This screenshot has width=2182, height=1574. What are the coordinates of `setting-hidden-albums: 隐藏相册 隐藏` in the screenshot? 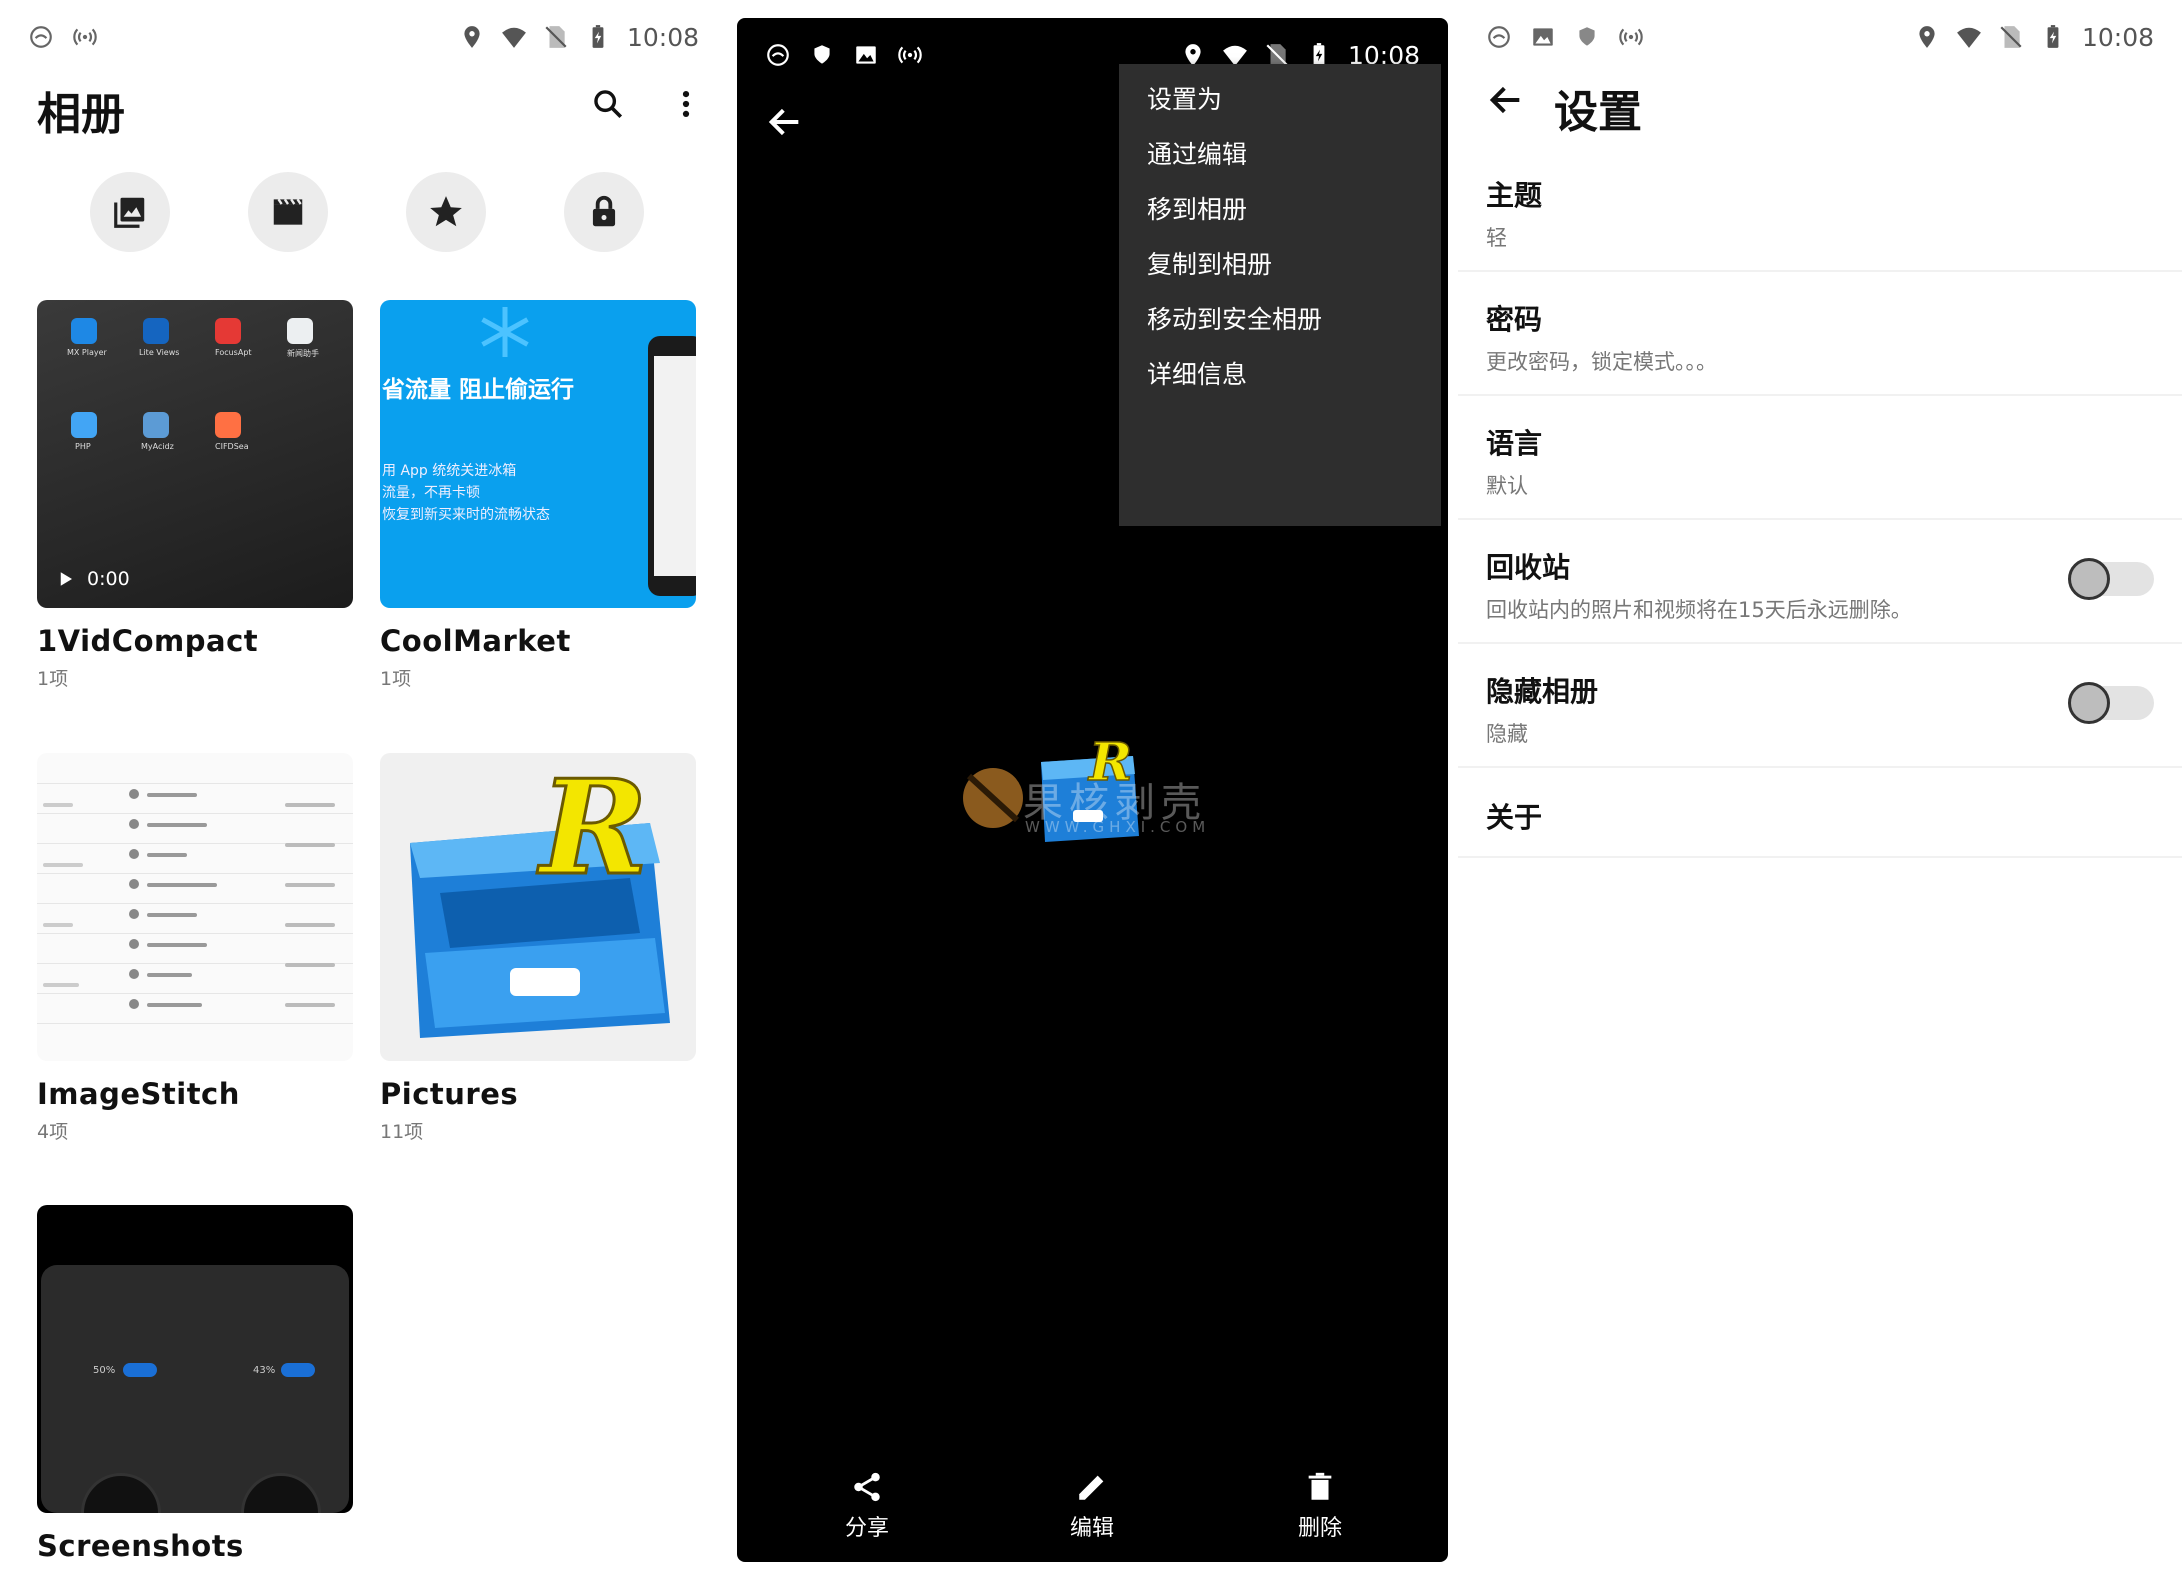 It's located at (1820, 709).